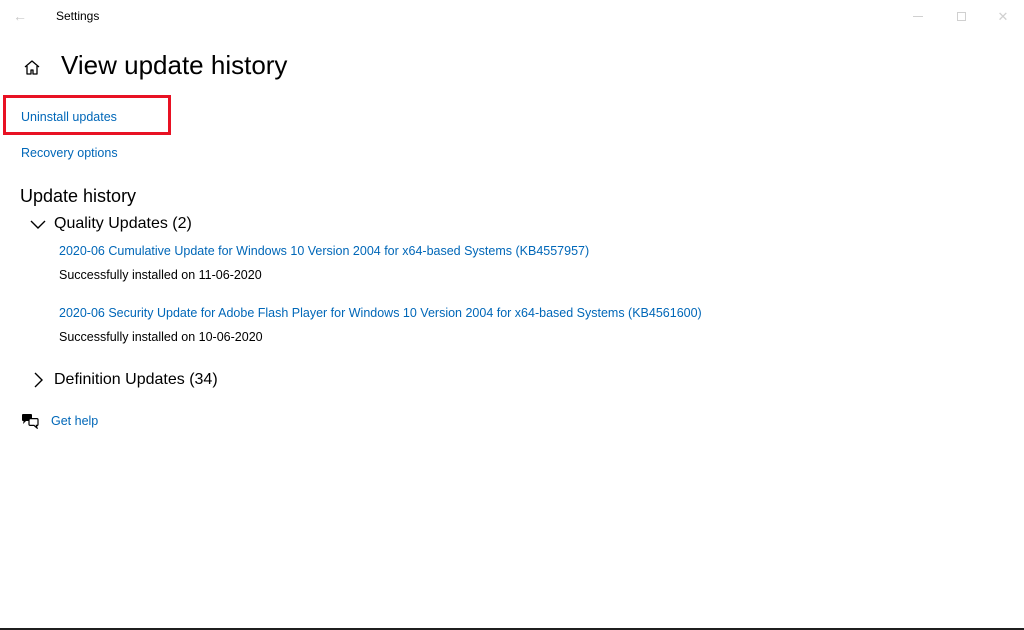 Image resolution: width=1024 pixels, height=630 pixels. I want to click on quality-updates-group: Quality Updates (2), so click(109, 224).